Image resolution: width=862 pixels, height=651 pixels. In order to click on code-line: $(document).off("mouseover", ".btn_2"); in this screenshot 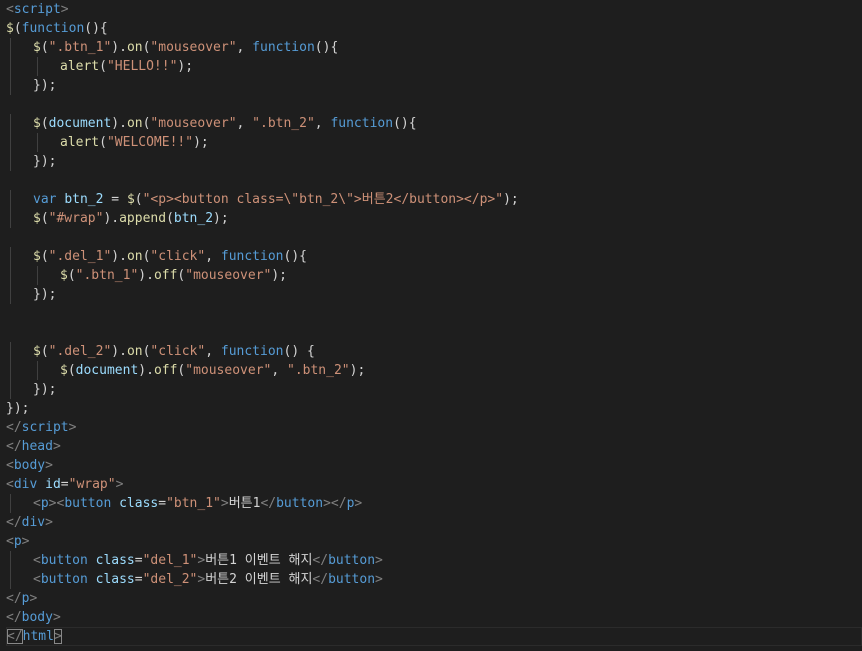, I will do `click(434, 370)`.